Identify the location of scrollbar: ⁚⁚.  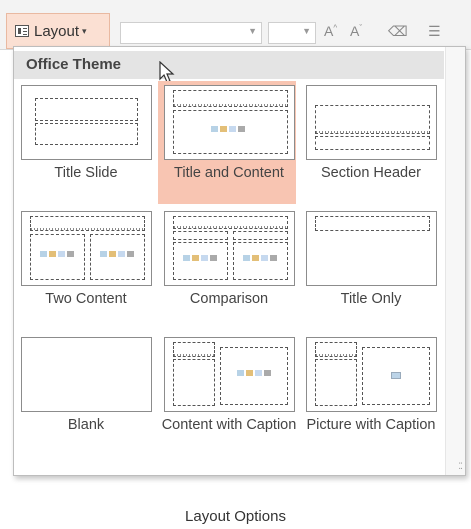
(455, 261).